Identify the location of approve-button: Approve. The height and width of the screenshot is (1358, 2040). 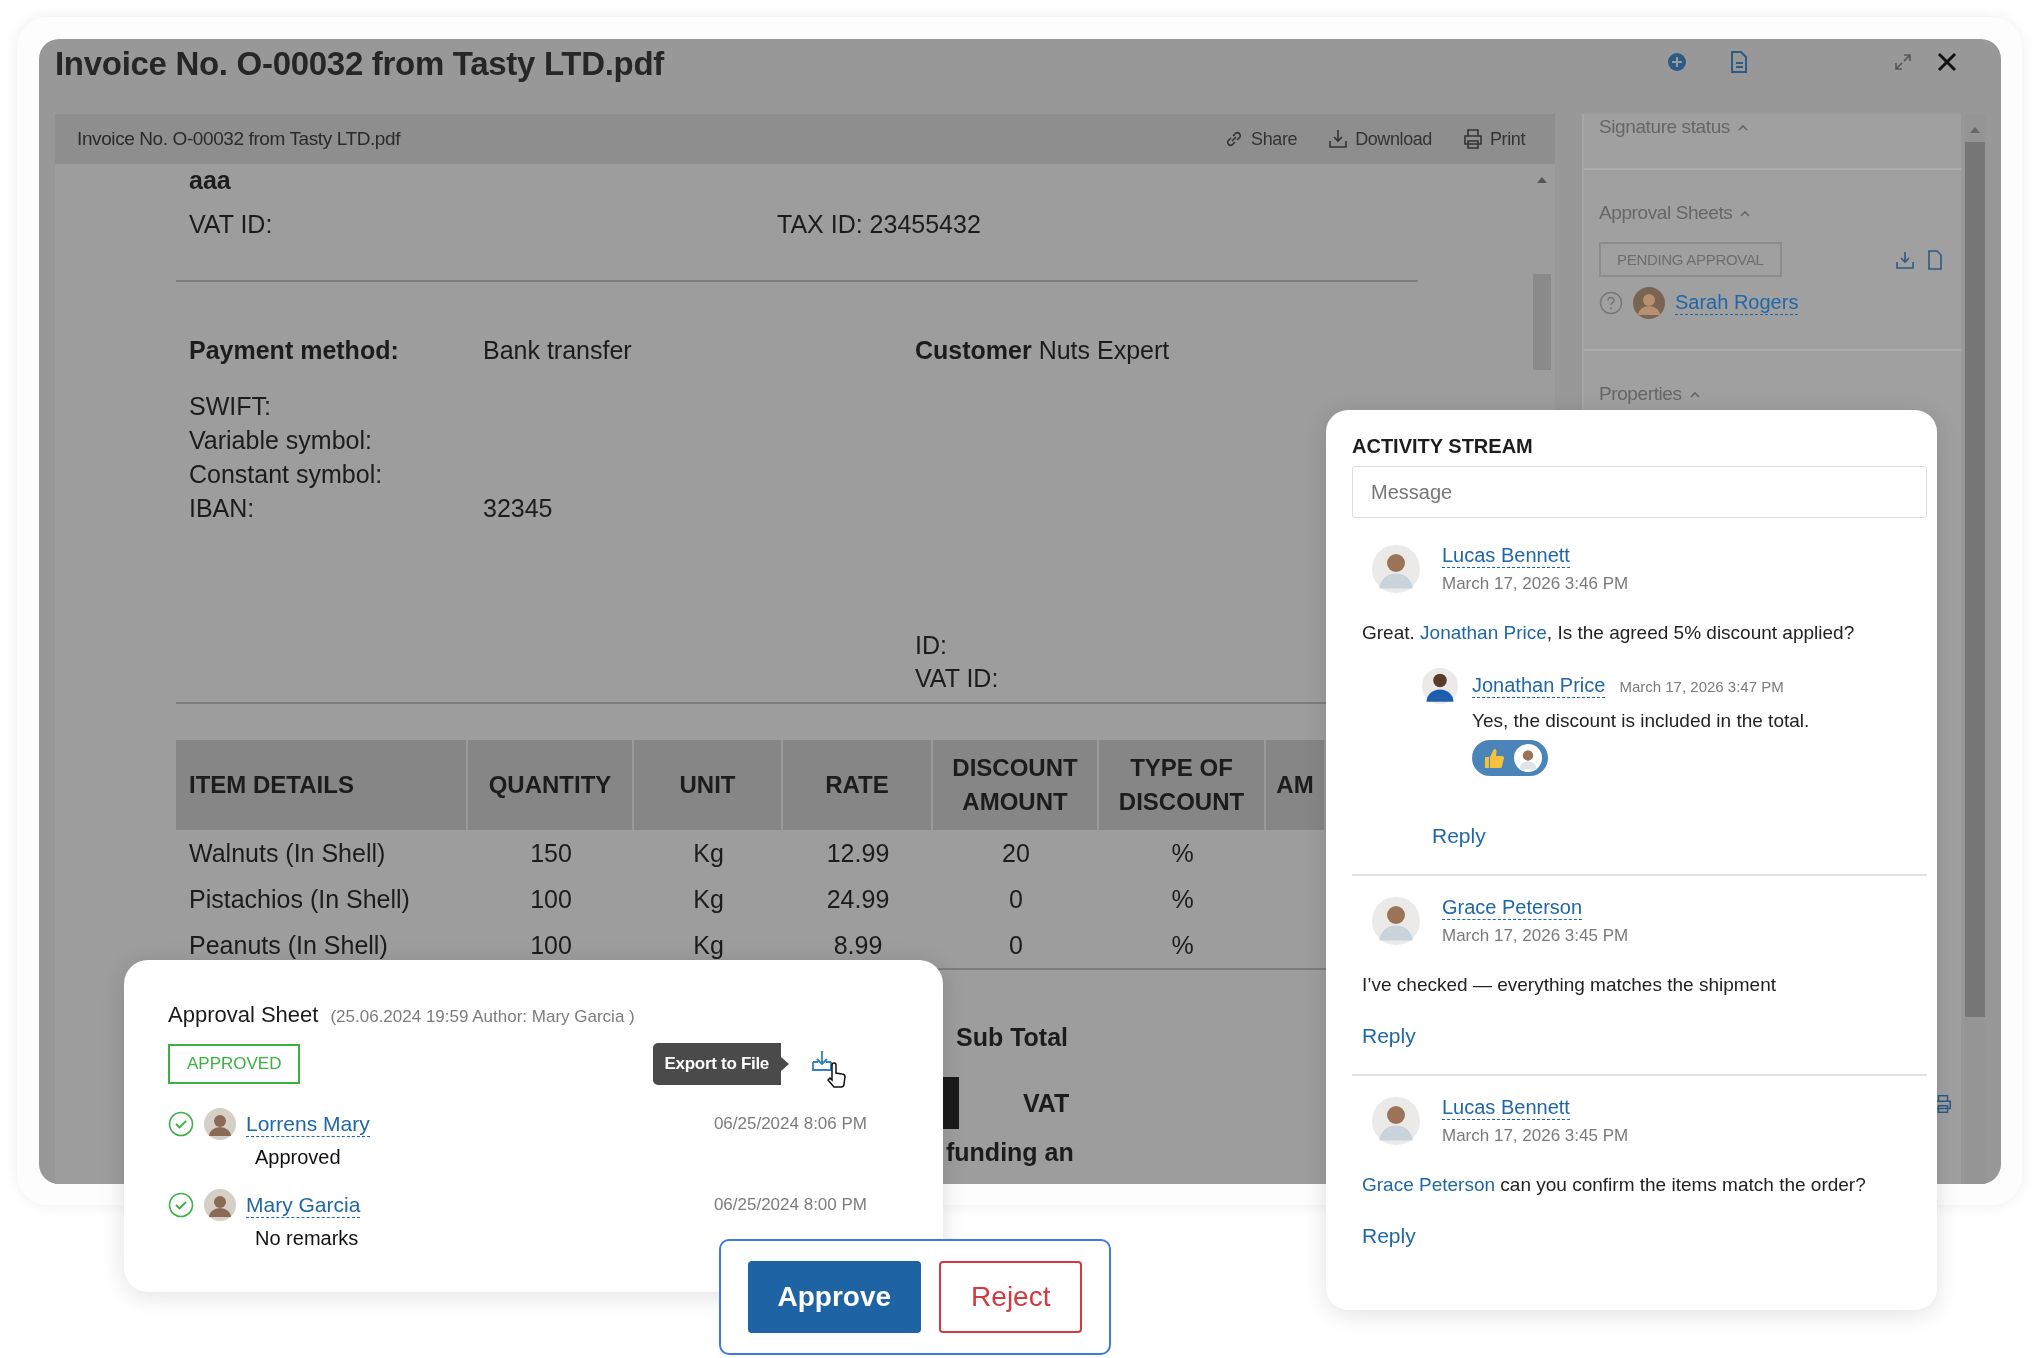
(834, 1297).